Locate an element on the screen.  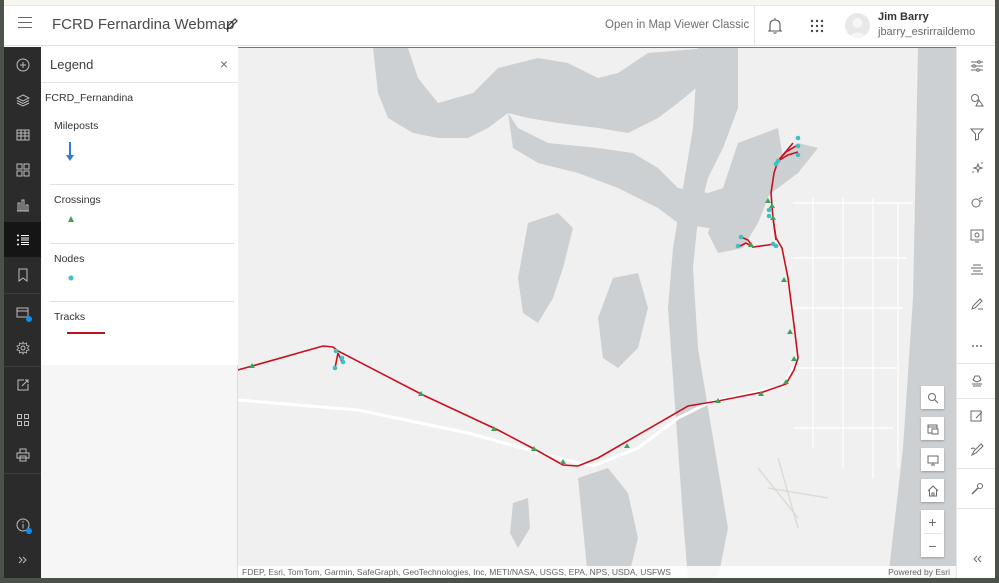
styles-button is located at coordinates (976, 100).